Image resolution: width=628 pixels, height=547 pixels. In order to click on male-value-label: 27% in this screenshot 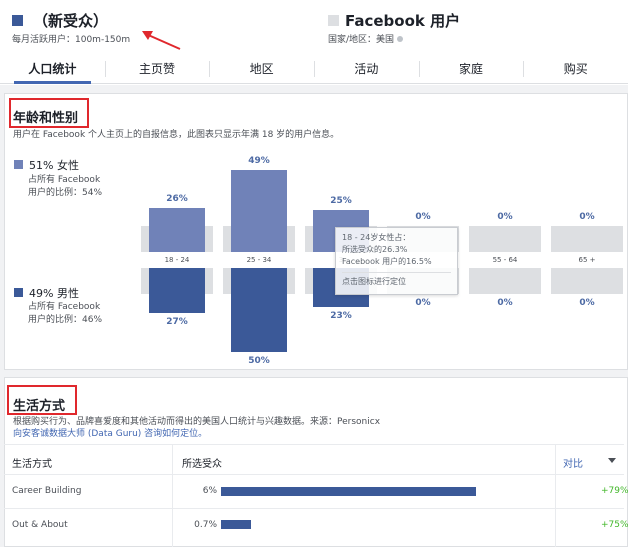, I will do `click(177, 322)`.